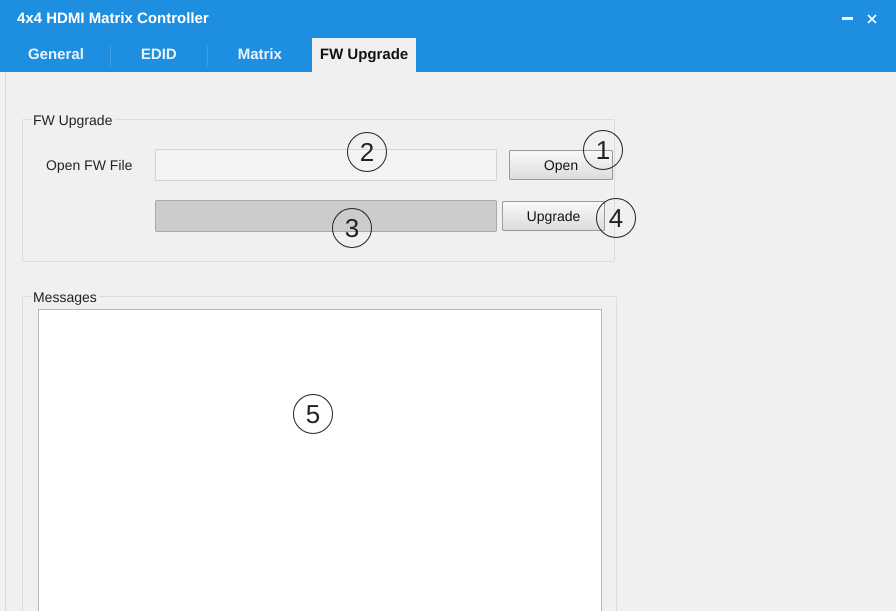  I want to click on minimize-icon, so click(847, 19).